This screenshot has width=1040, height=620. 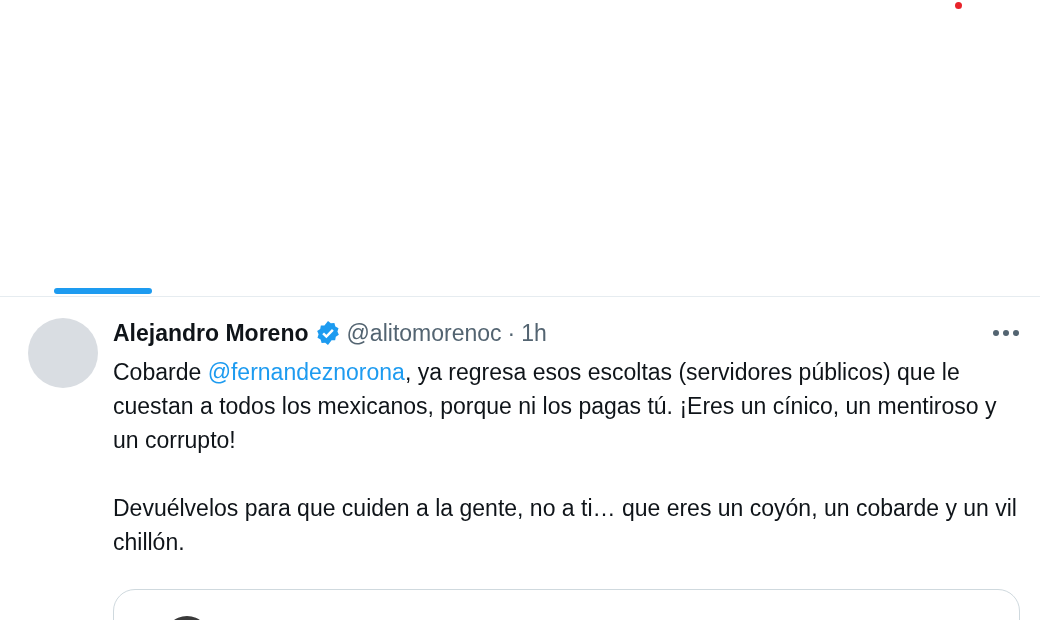 I want to click on tweet-time: 1h, so click(x=534, y=333).